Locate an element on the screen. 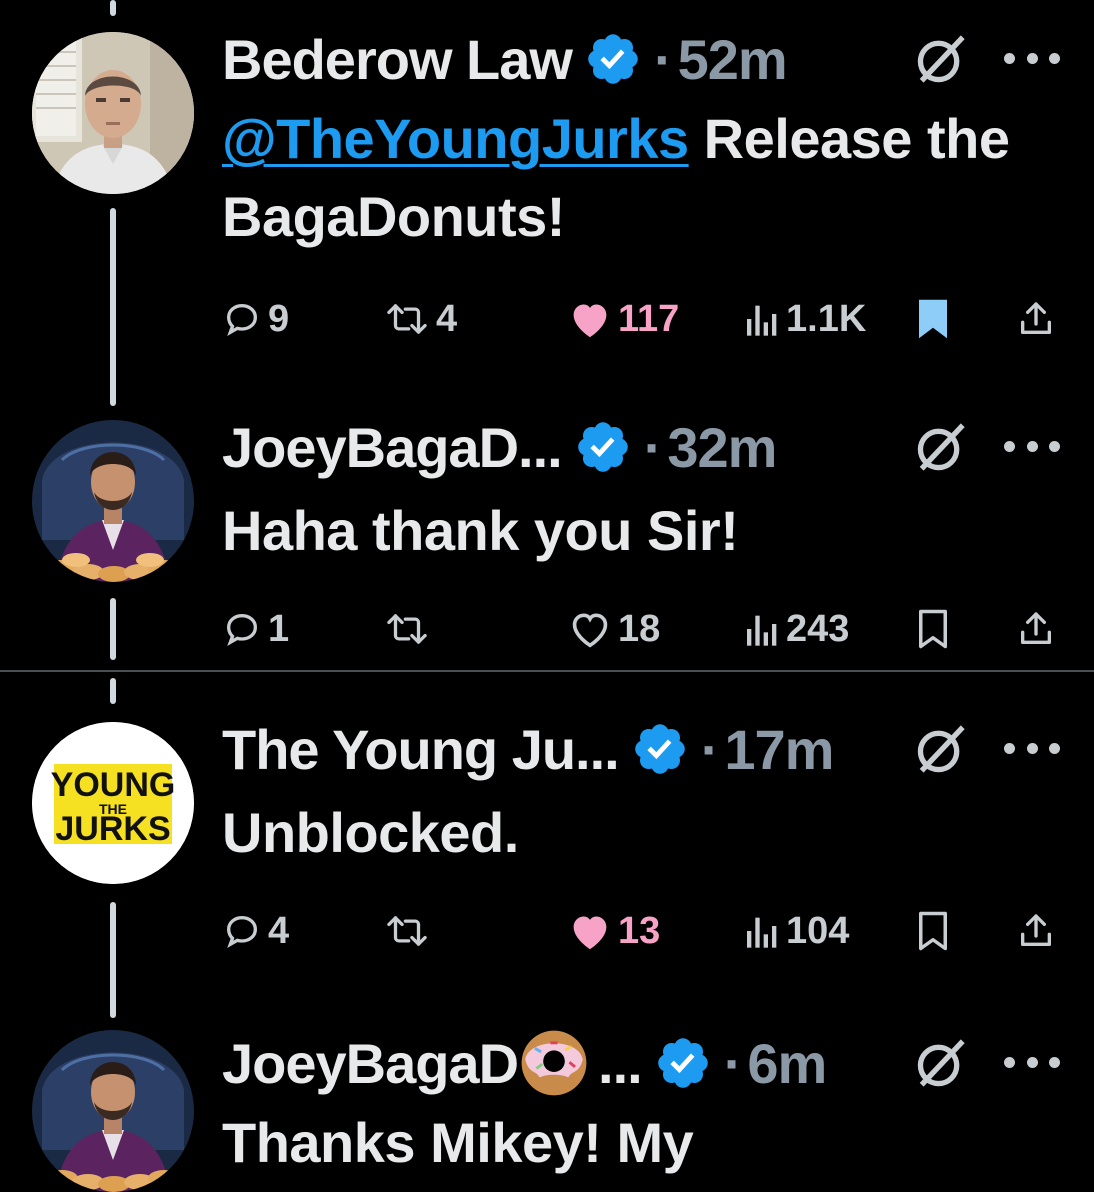  view-count: 243 is located at coordinates (818, 628).